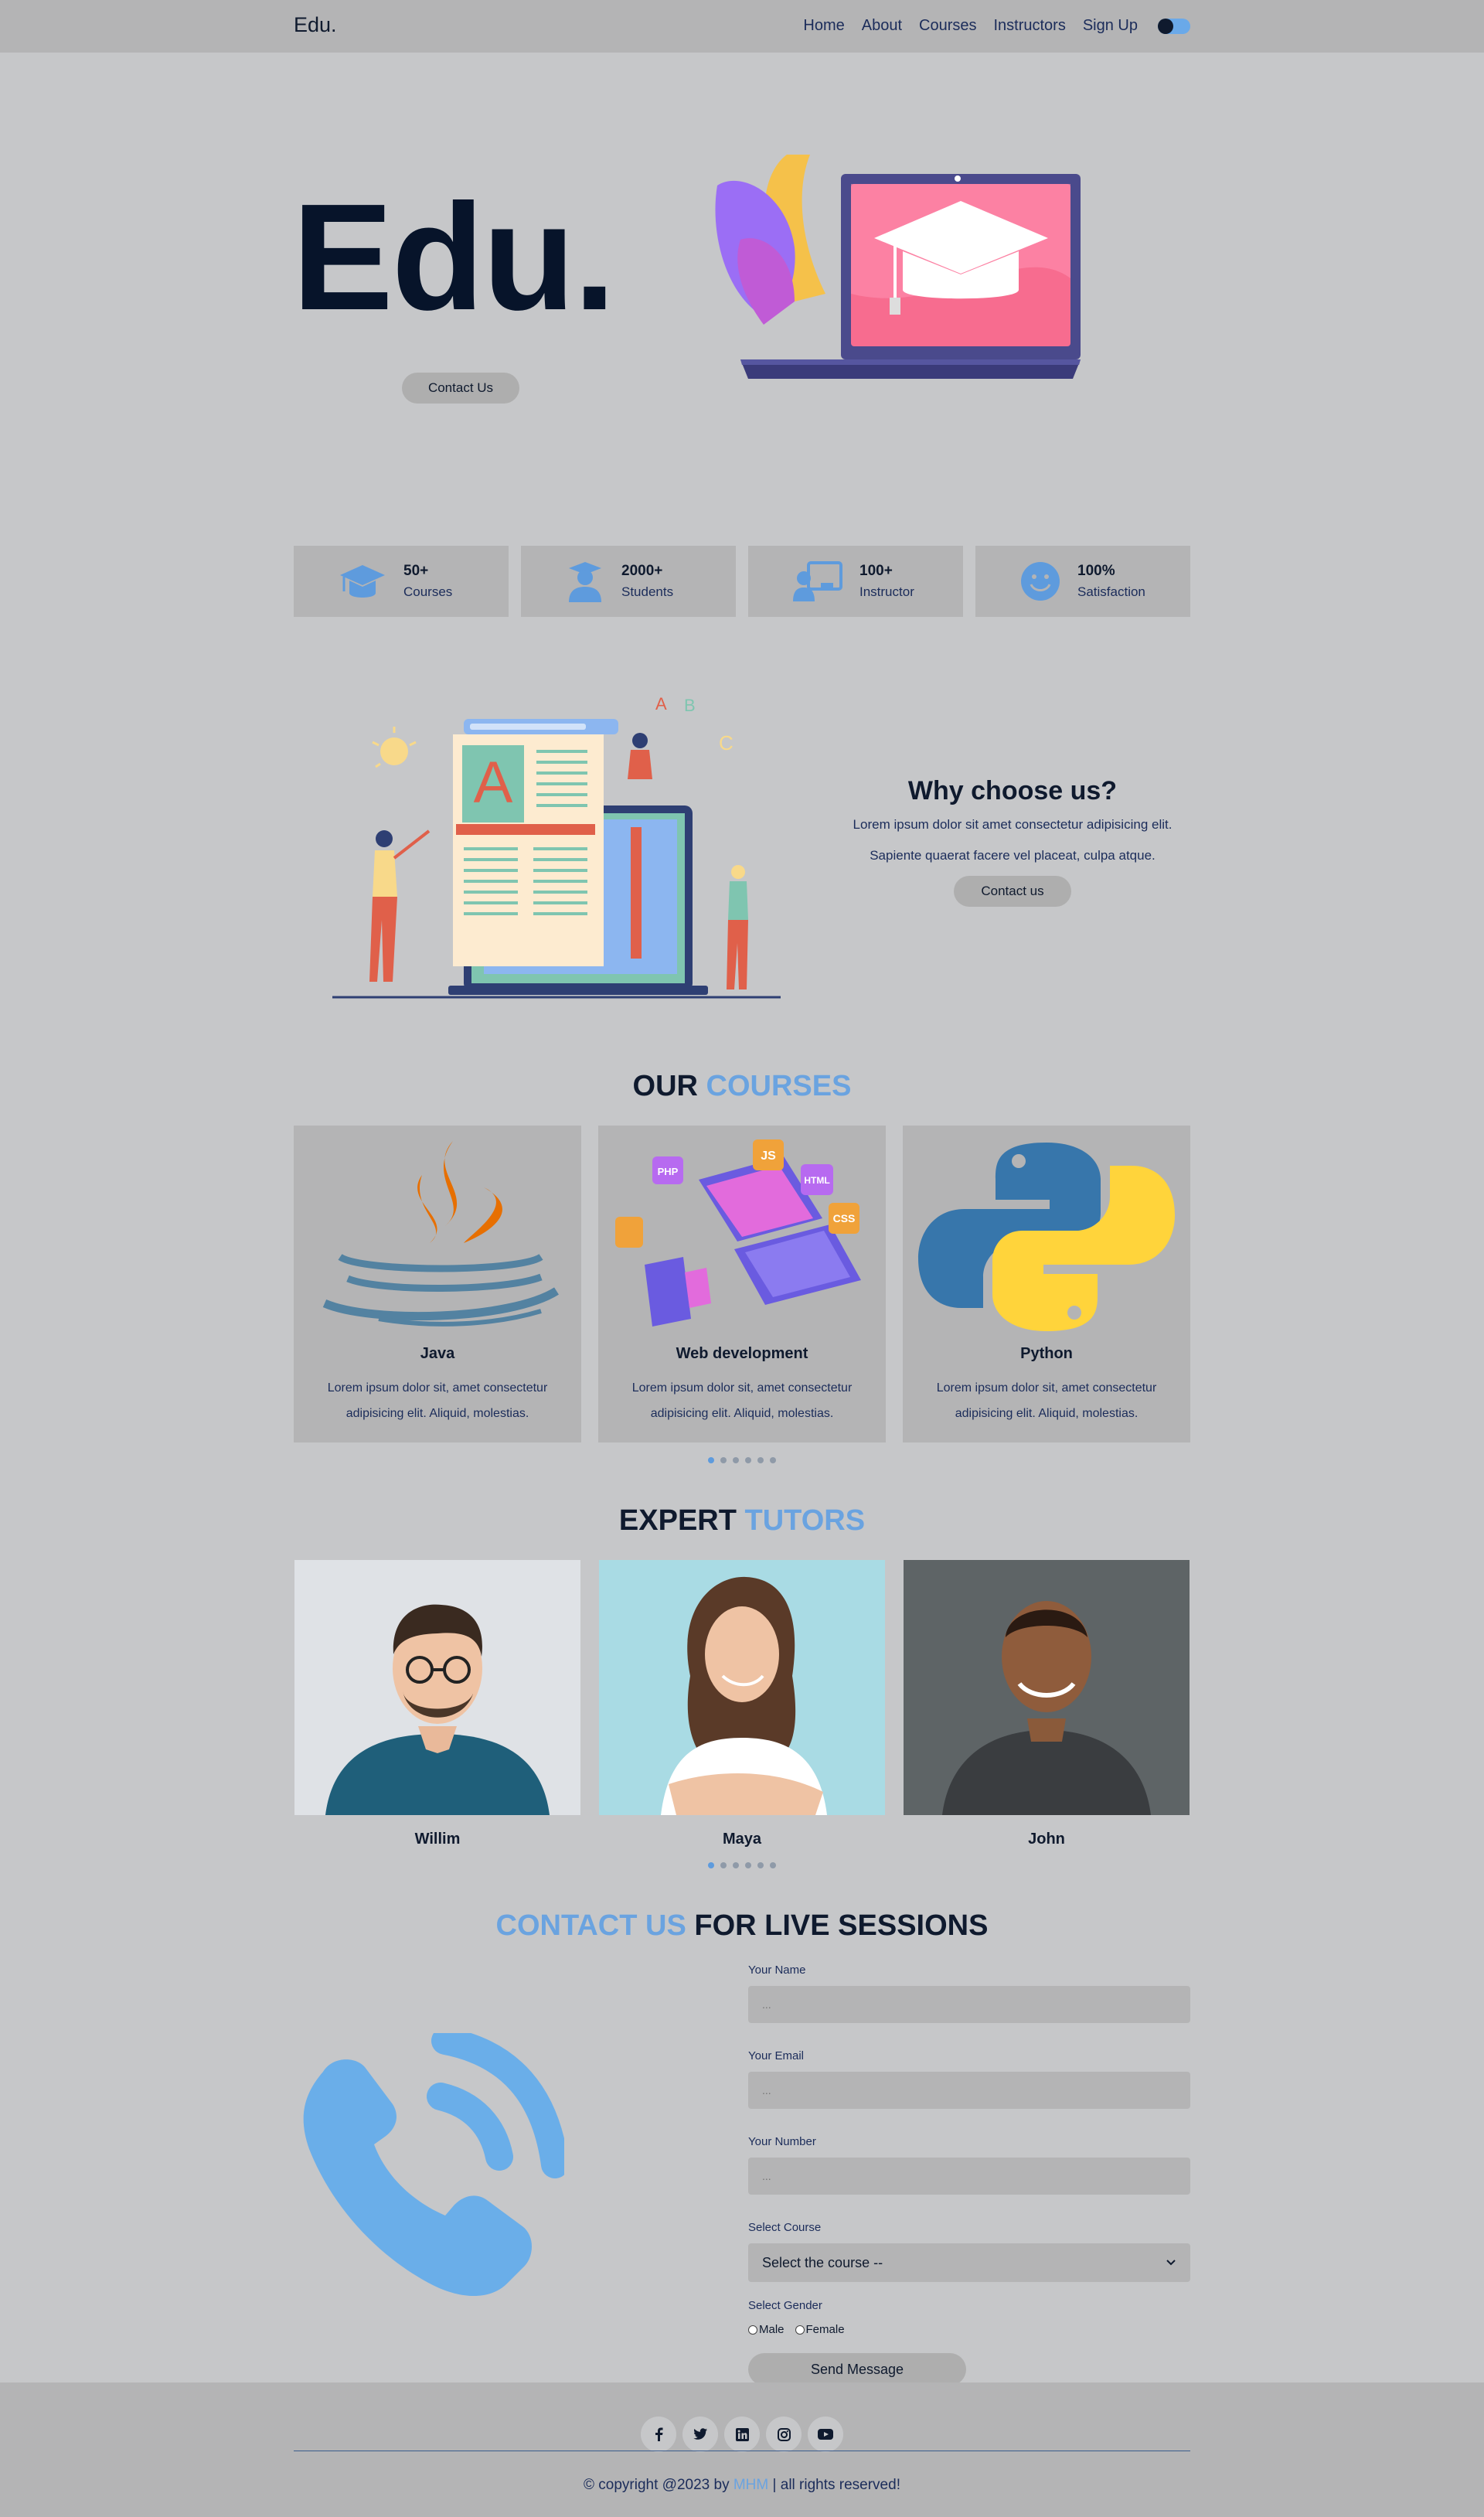 Image resolution: width=1484 pixels, height=2517 pixels. What do you see at coordinates (857, 2369) in the screenshot?
I see `send-message-button: Send Message` at bounding box center [857, 2369].